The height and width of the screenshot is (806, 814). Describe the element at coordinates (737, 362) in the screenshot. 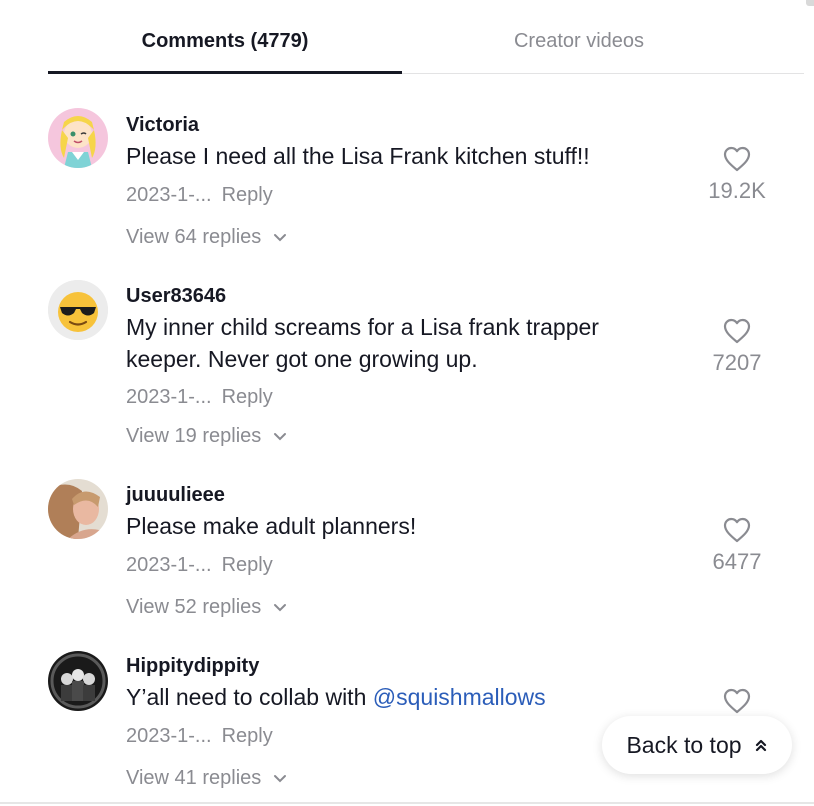

I see `like-count: 7207` at that location.